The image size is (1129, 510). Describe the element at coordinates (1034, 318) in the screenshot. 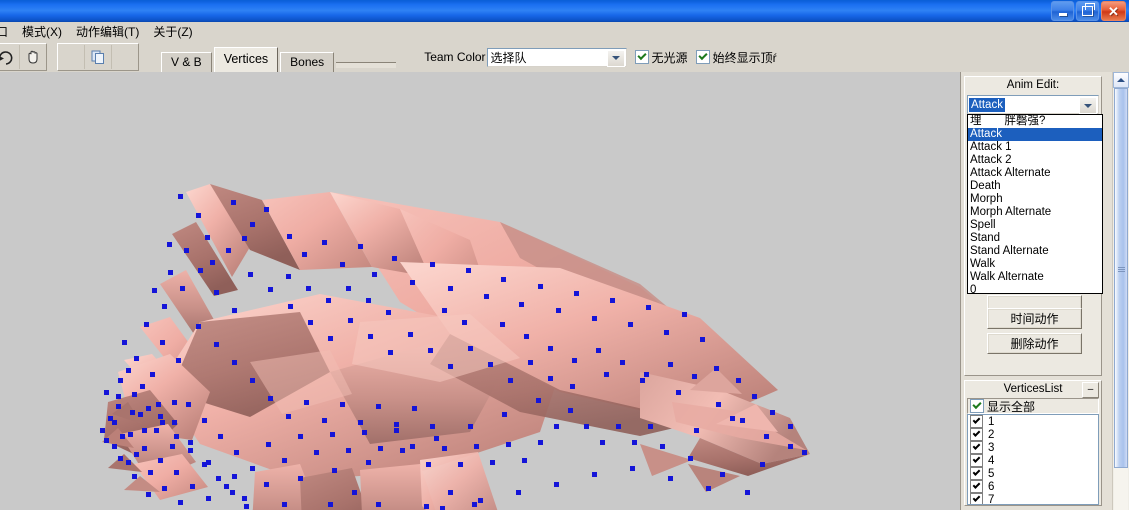

I see `button-time-action: 时间动作` at that location.